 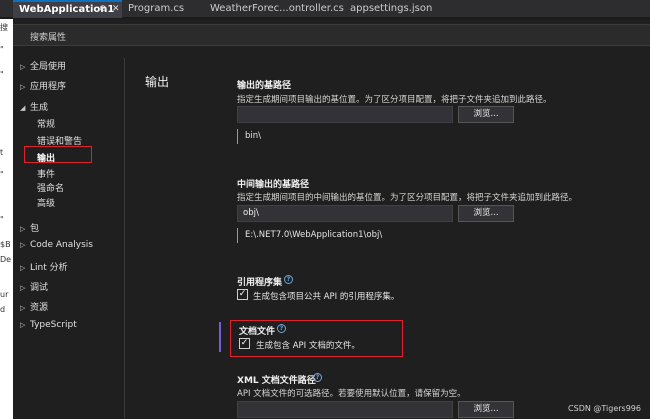 What do you see at coordinates (6, 259) in the screenshot?
I see `background-text-fragment: De` at bounding box center [6, 259].